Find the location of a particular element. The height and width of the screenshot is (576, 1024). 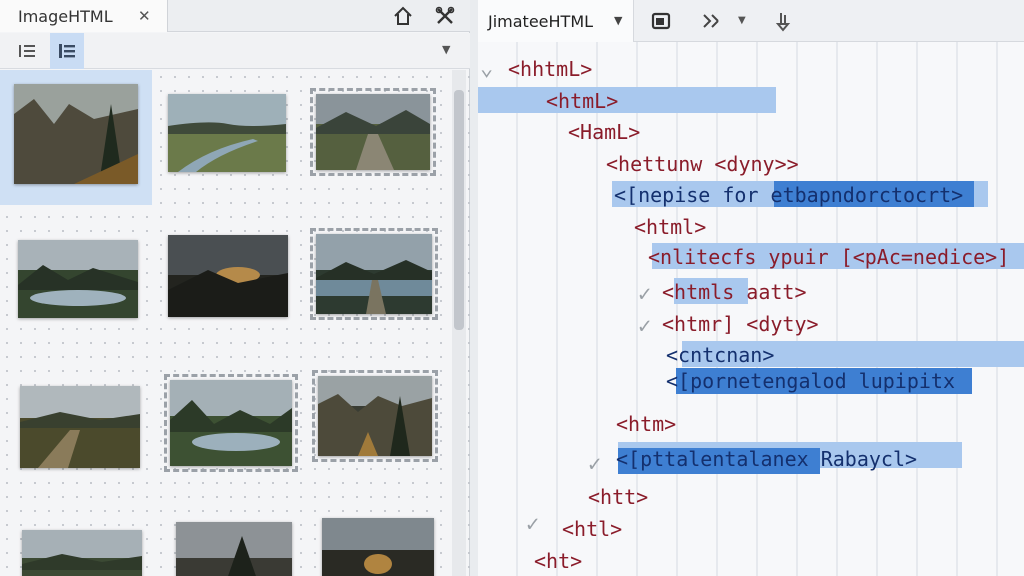

code-line: <htmL> is located at coordinates (582, 101).